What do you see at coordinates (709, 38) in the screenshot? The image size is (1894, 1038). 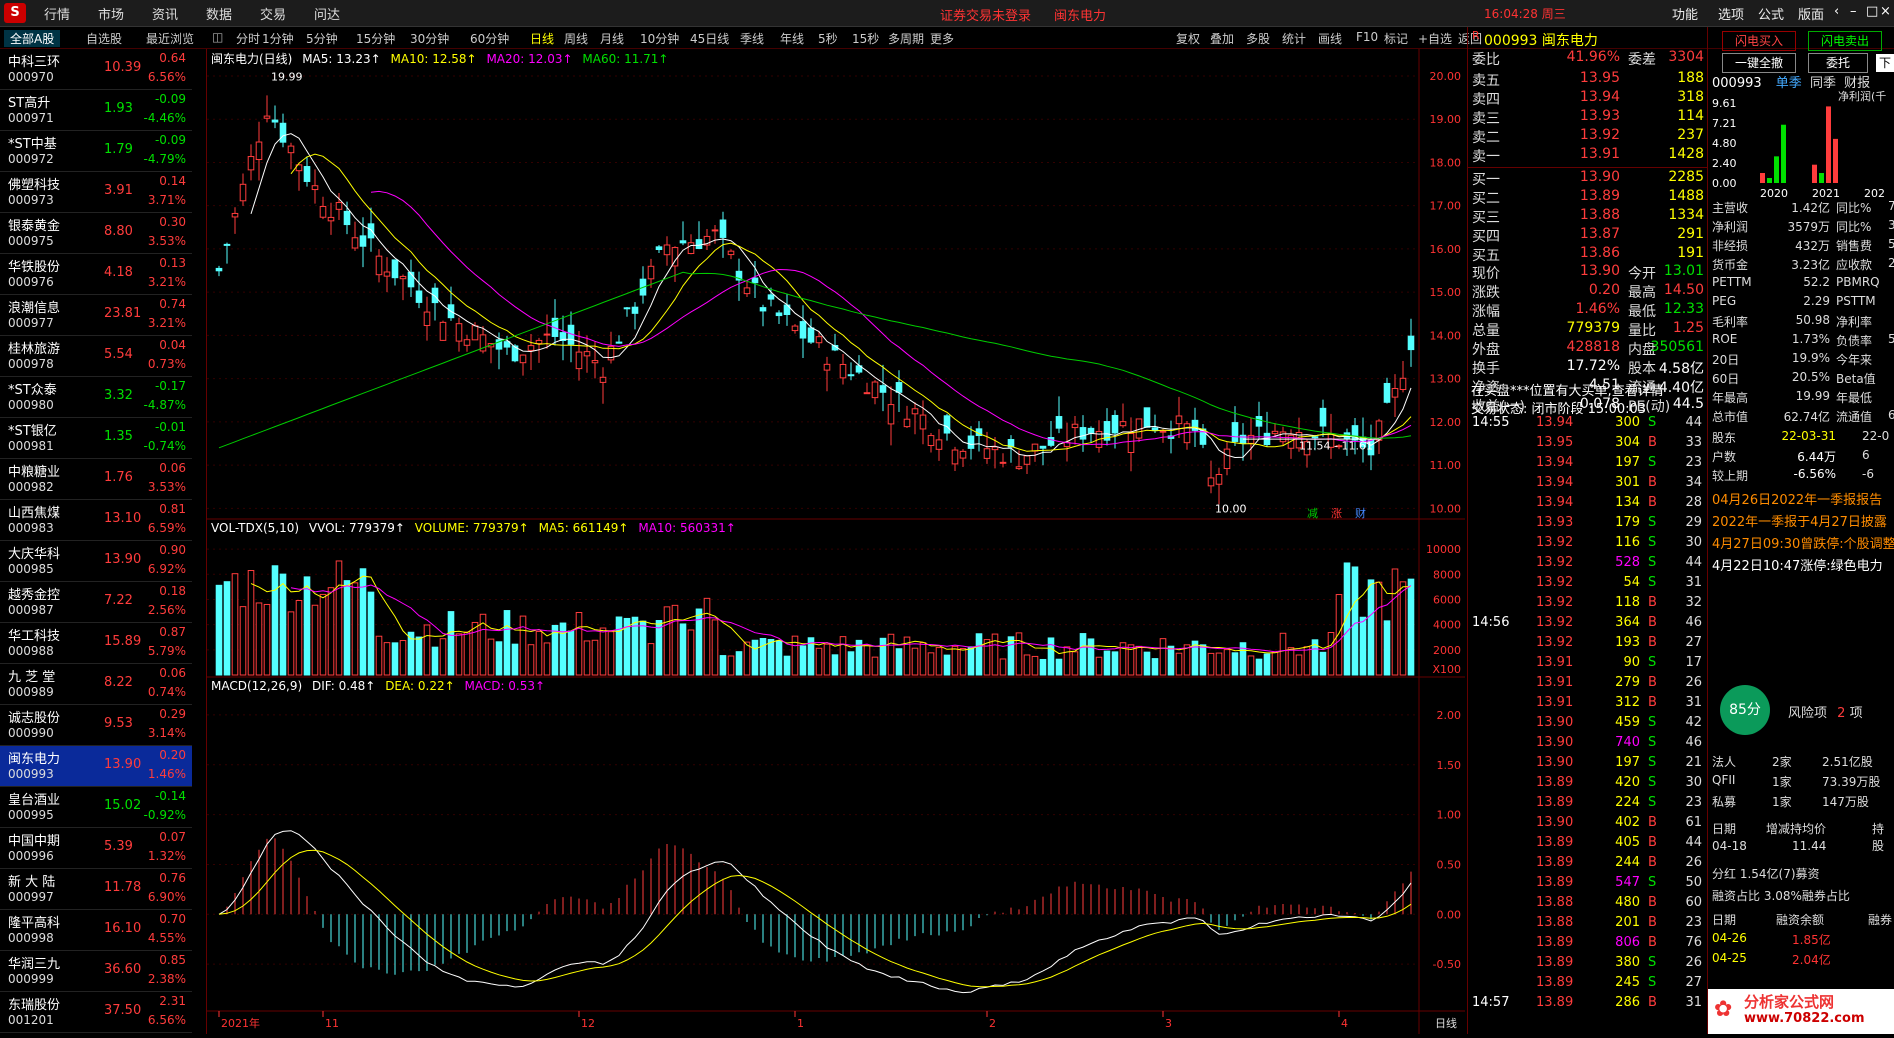 I see `period-tab: 45日线` at bounding box center [709, 38].